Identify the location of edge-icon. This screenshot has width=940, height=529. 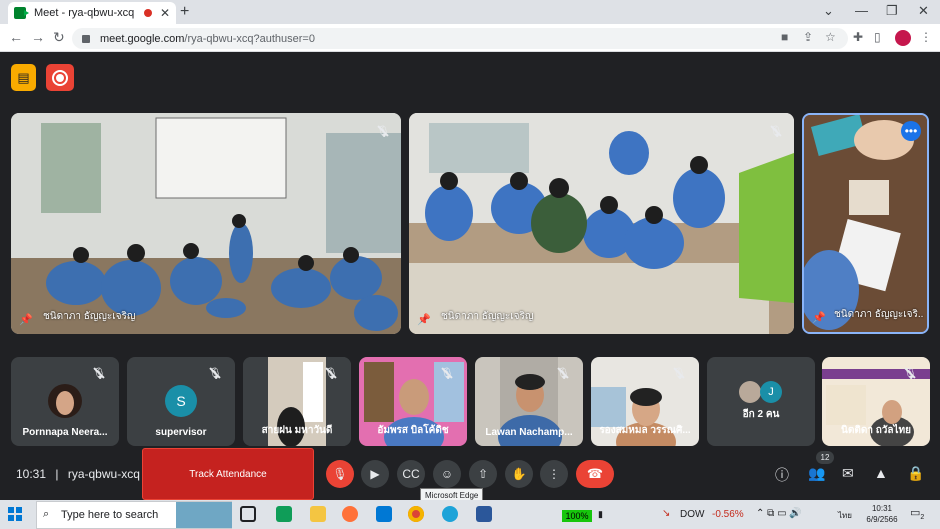
(450, 514).